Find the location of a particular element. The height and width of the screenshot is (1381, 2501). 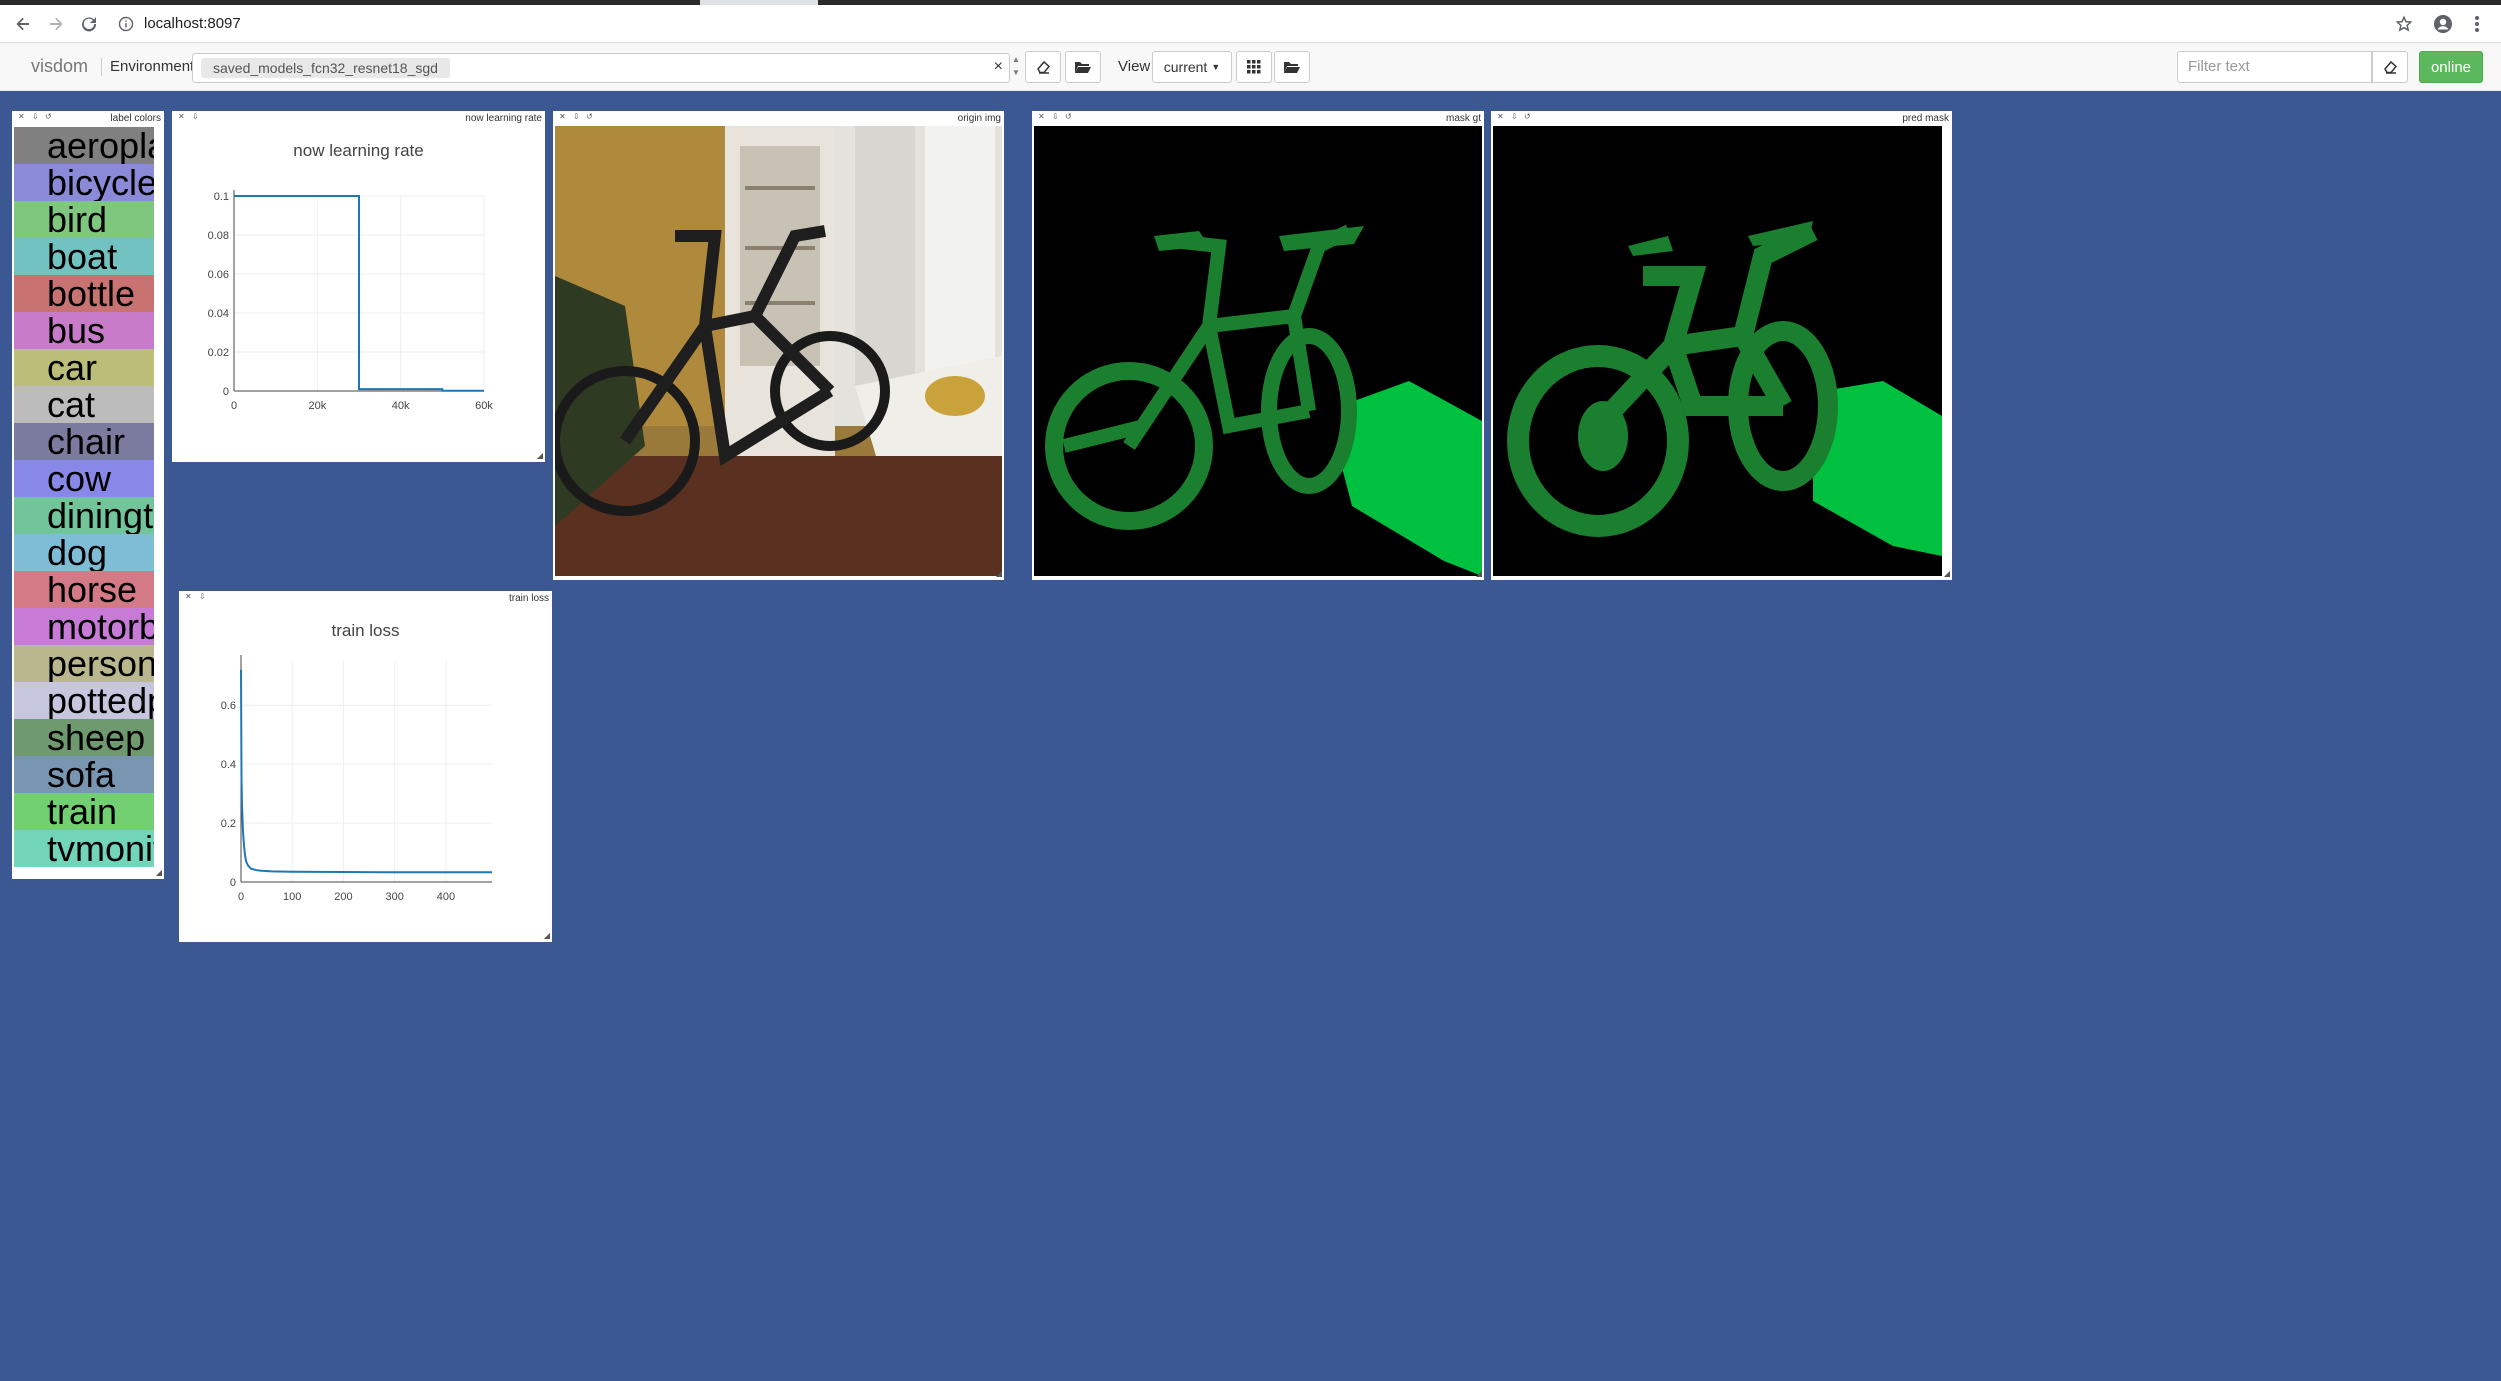

label-color-item: bird is located at coordinates (84, 219).